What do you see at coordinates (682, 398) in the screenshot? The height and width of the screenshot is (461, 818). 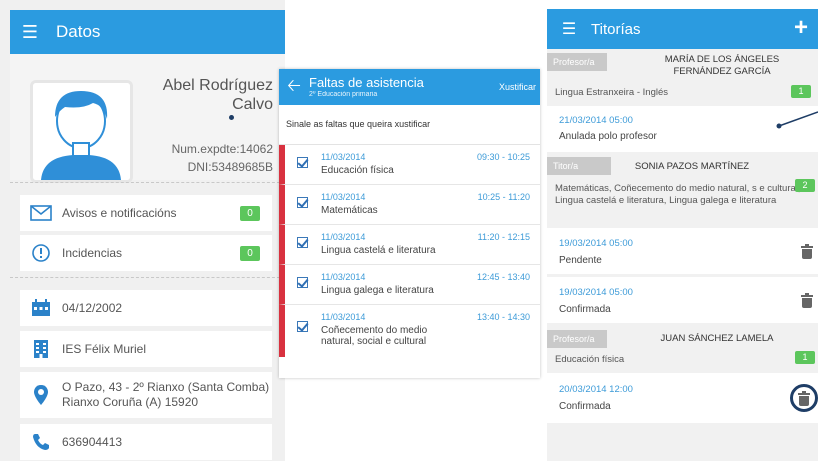 I see `tutoring-event: 20/03/2014 12:00 Confirmada` at bounding box center [682, 398].